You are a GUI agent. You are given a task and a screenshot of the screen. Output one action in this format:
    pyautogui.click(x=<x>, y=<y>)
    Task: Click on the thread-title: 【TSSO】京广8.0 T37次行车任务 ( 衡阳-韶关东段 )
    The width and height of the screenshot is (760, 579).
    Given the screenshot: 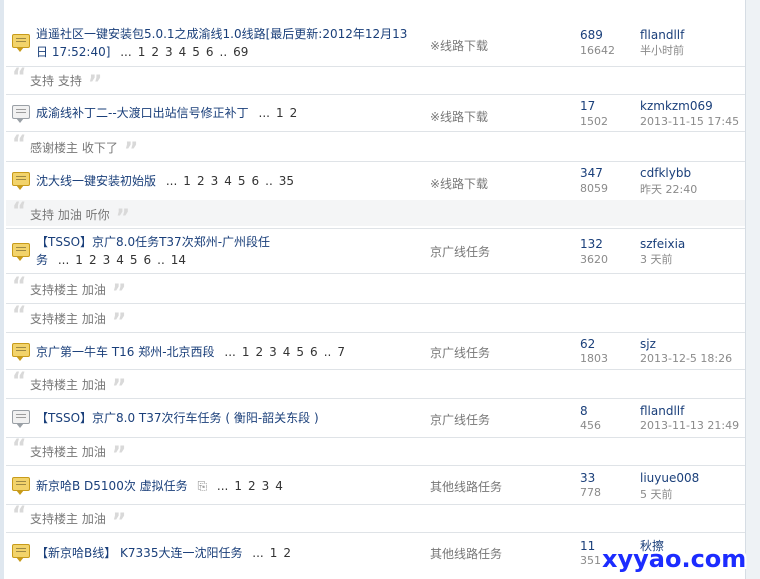 What is the action you would take?
    pyautogui.click(x=226, y=418)
    